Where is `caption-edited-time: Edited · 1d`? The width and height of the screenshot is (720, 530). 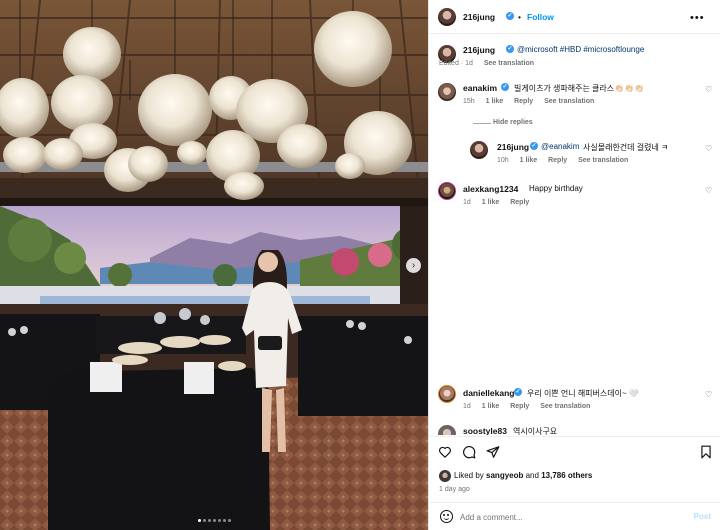
caption-edited-time: Edited · 1d is located at coordinates (456, 63).